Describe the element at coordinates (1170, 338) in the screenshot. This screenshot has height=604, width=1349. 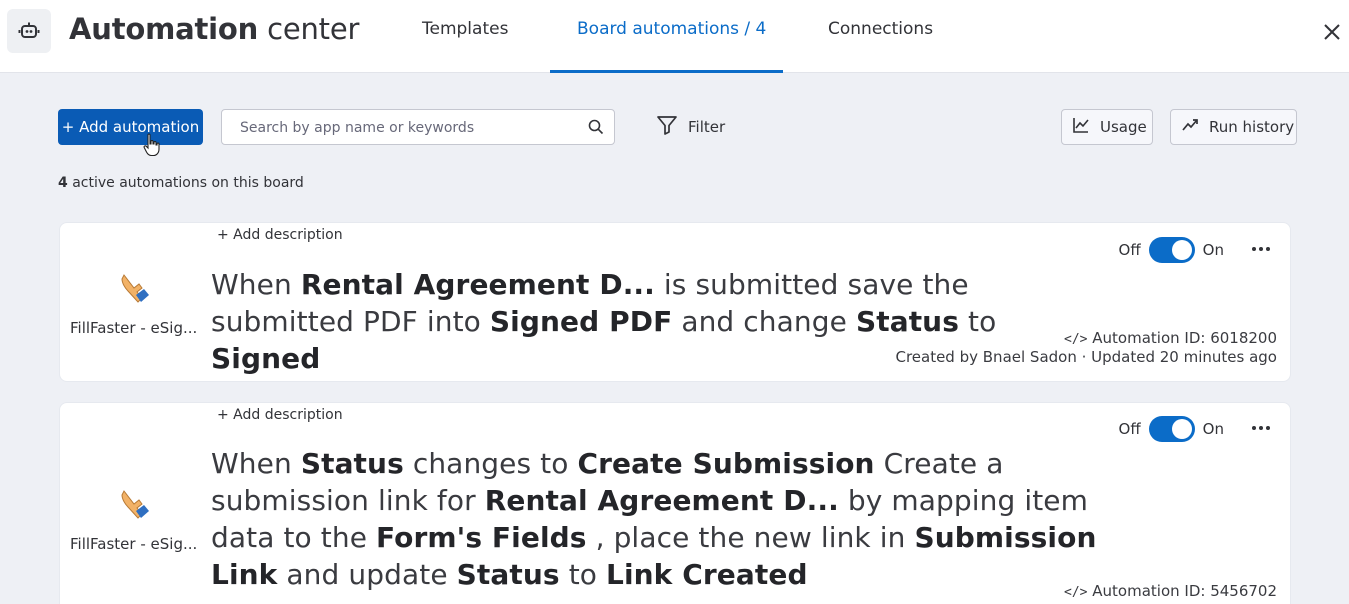
I see `automation-id: </> Automation ID: 6018200` at that location.